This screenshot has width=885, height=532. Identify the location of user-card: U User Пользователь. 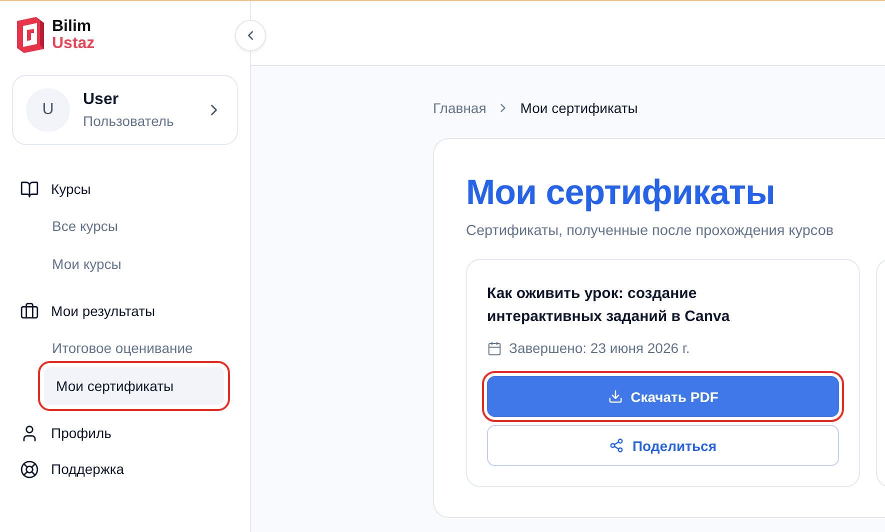
(125, 110).